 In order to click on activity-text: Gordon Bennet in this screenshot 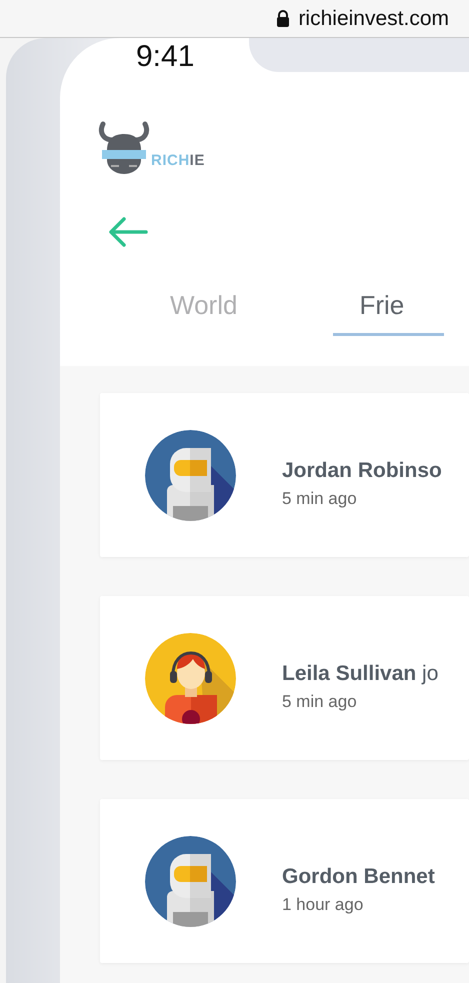, I will do `click(358, 877)`.